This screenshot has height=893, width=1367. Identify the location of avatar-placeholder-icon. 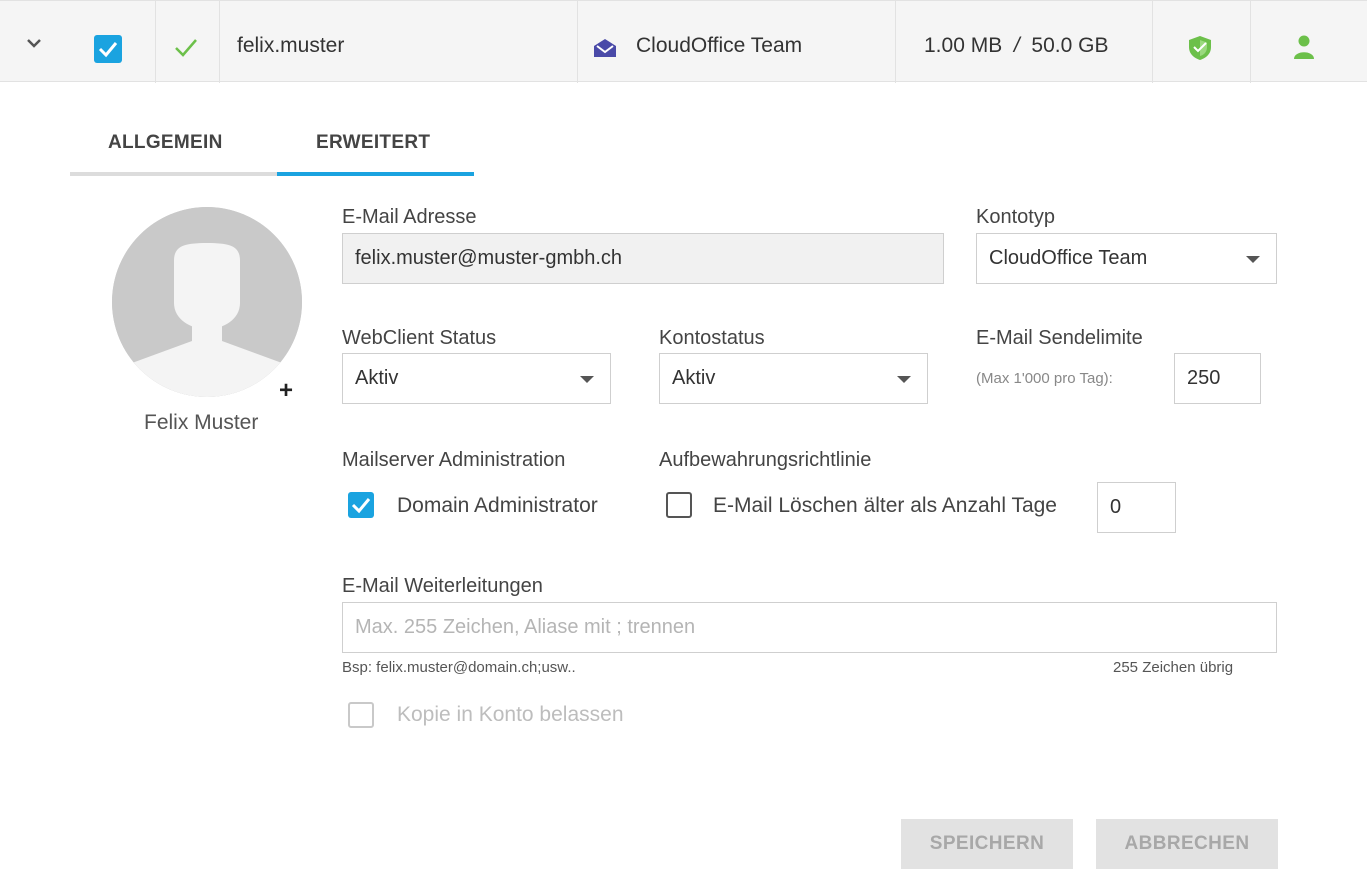
(207, 302).